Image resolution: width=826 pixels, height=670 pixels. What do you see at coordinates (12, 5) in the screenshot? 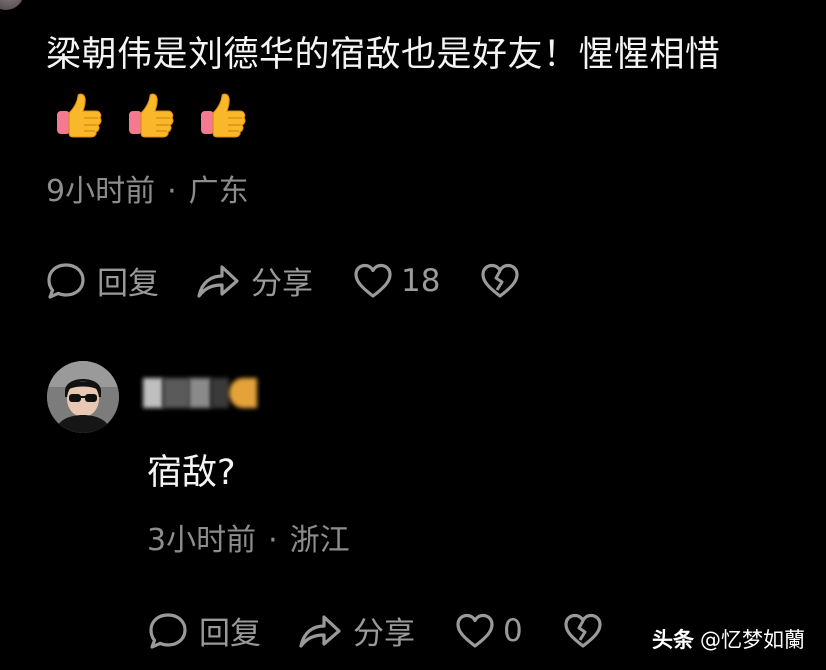
I see `previous-user-avatar` at bounding box center [12, 5].